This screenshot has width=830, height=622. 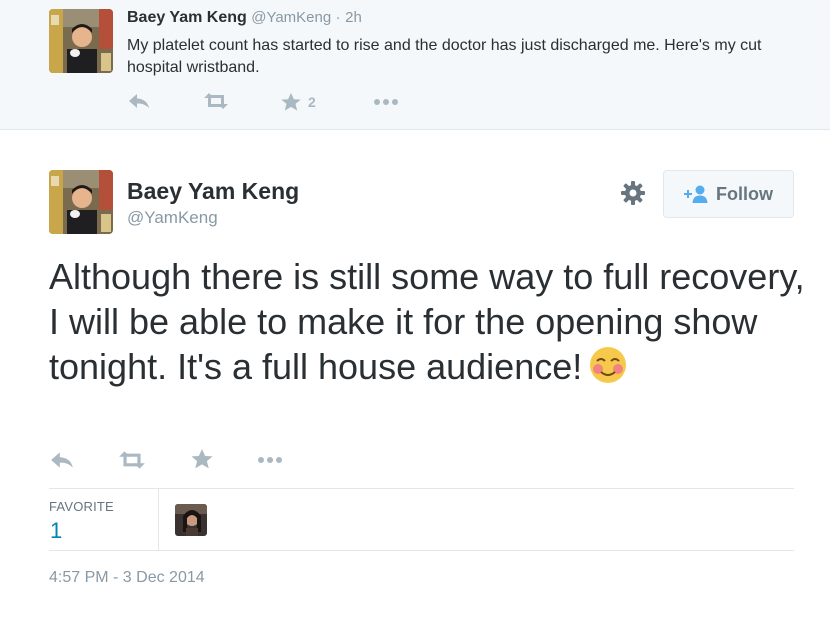 I want to click on parent-avatar, so click(x=81, y=41).